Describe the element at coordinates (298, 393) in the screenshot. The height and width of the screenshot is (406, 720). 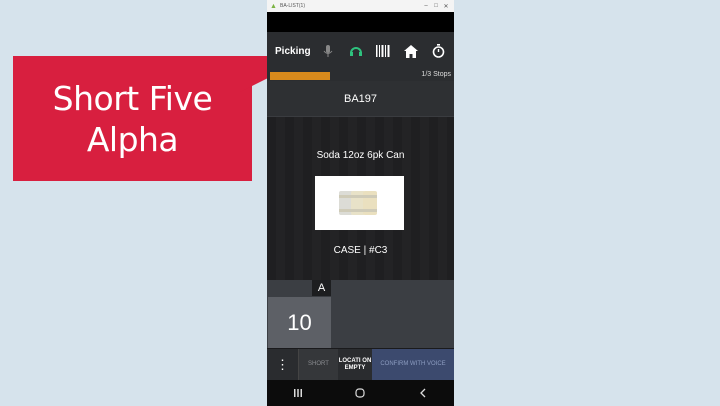
I see `recents-icon` at that location.